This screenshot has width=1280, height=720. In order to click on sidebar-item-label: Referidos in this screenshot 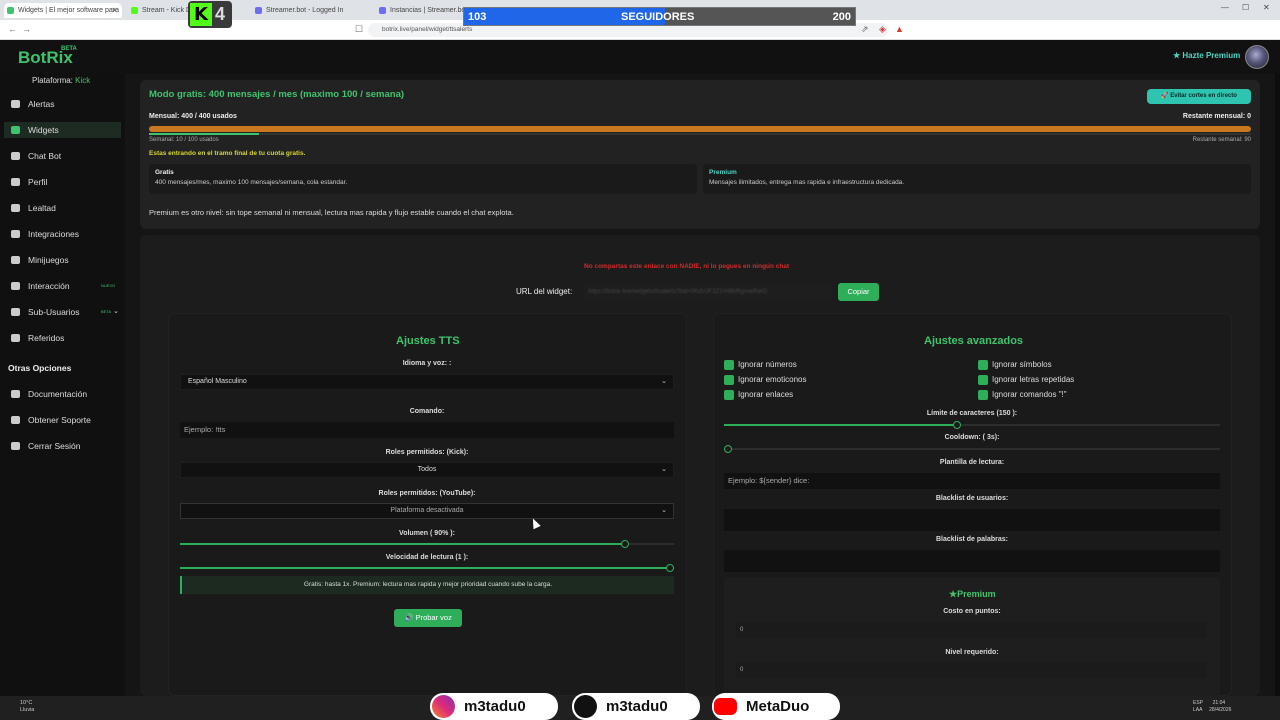, I will do `click(46, 338)`.